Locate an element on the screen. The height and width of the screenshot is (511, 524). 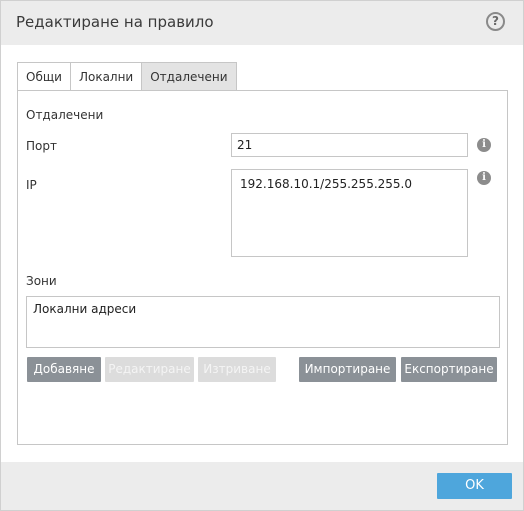
ip-info-icon: i is located at coordinates (484, 178).